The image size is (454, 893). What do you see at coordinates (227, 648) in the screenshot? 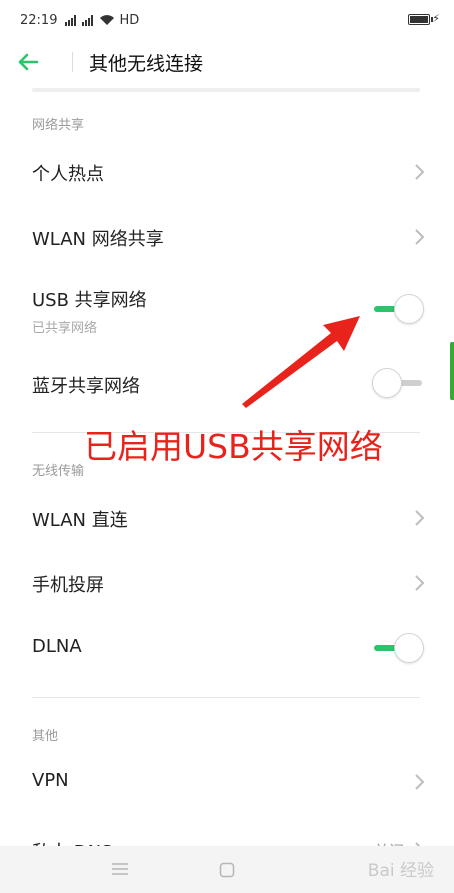
I see `row-dlna: DLNA` at bounding box center [227, 648].